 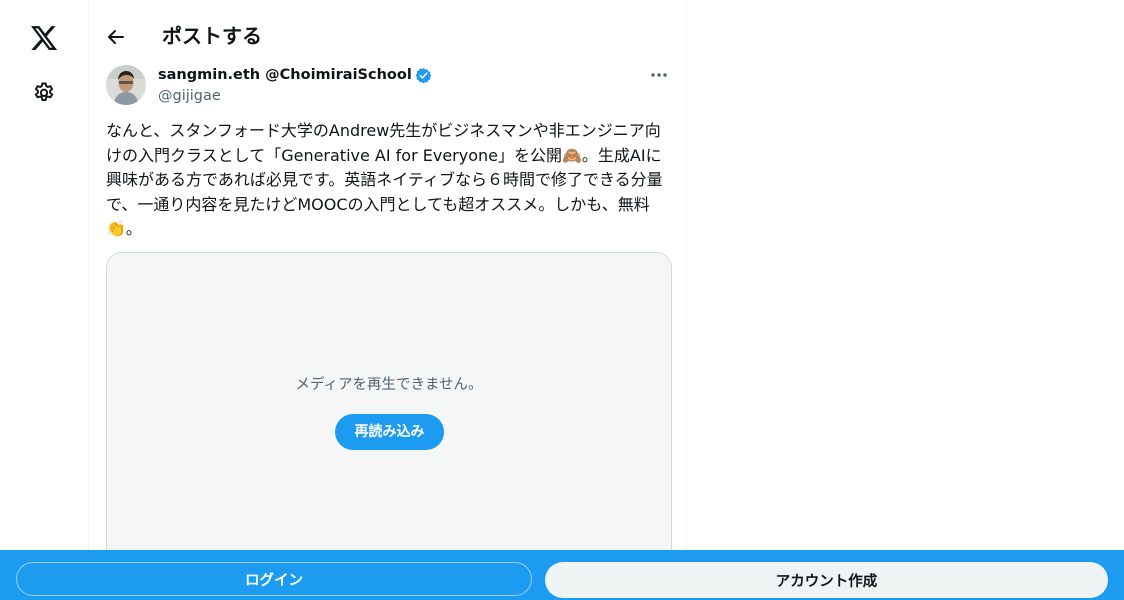 I want to click on page-title: ポストする, so click(x=212, y=36).